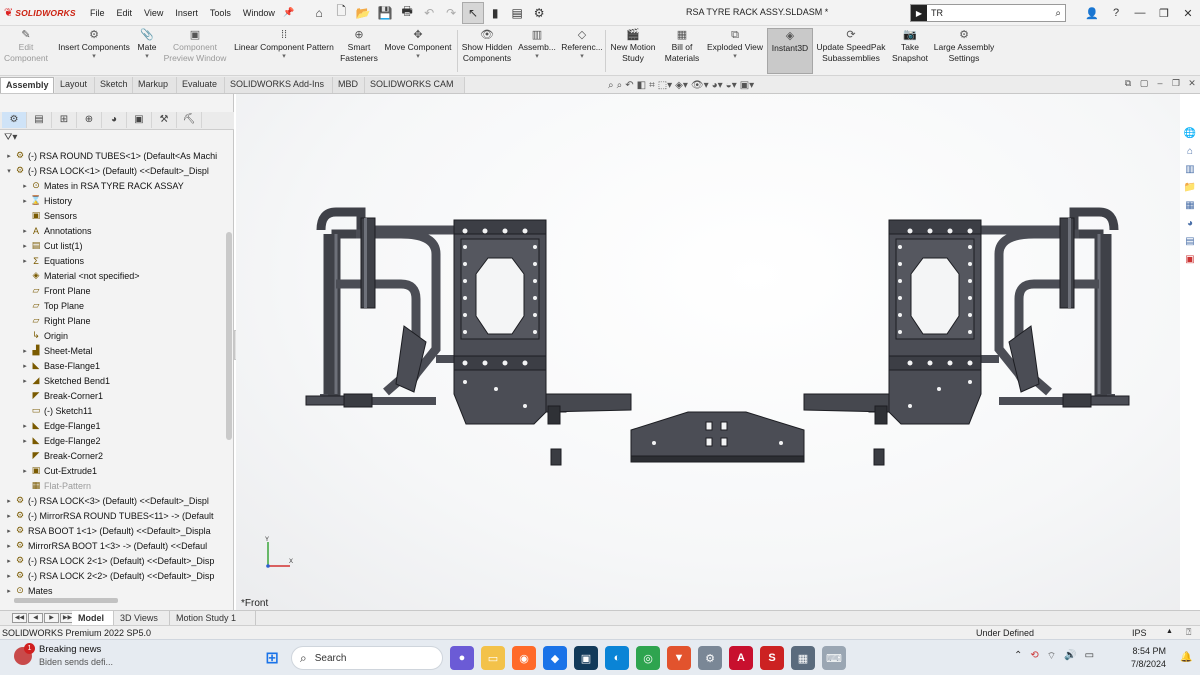 The height and width of the screenshot is (675, 1200). What do you see at coordinates (259, 13) in the screenshot?
I see `menu-window: Window` at bounding box center [259, 13].